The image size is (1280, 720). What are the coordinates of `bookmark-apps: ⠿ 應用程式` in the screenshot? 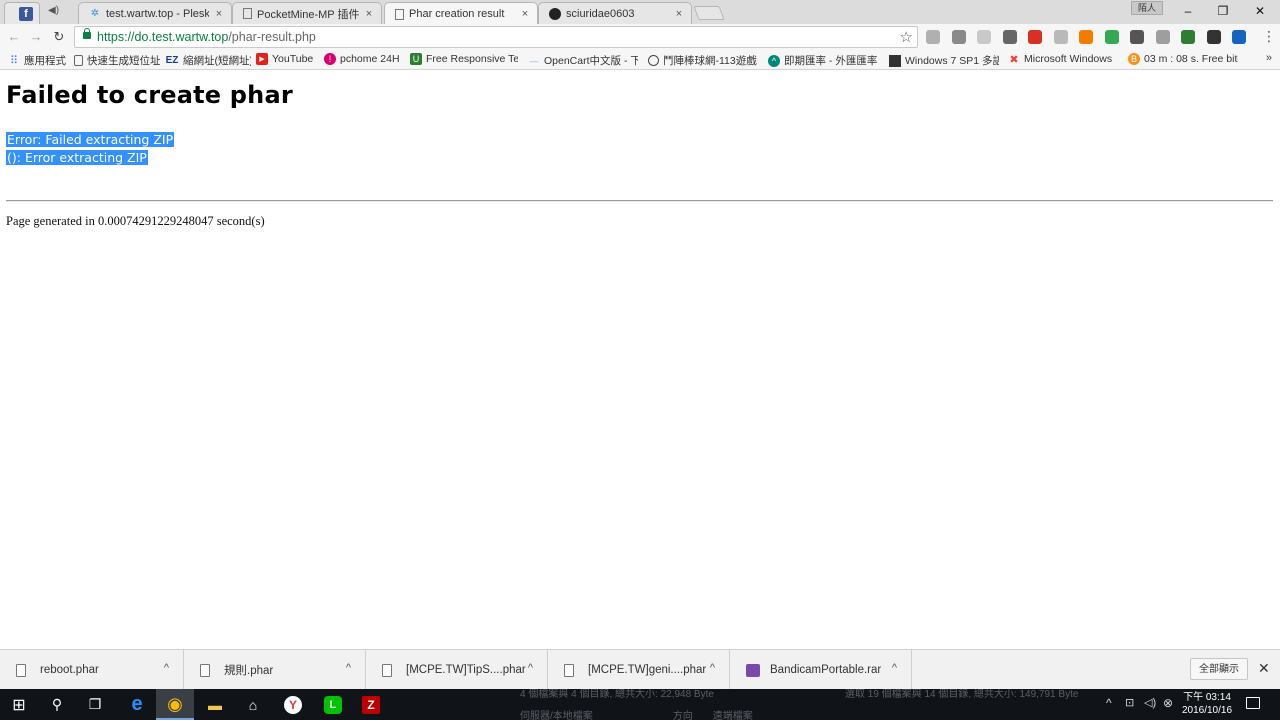 It's located at (38, 60).